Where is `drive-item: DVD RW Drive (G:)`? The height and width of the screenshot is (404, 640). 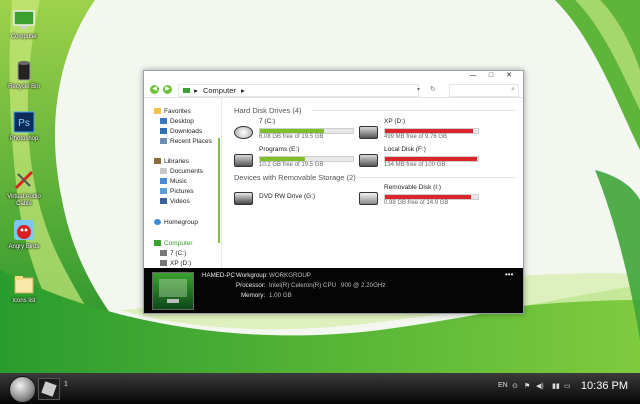
drive-item: DVD RW Drive (G:) is located at coordinates (296, 198).